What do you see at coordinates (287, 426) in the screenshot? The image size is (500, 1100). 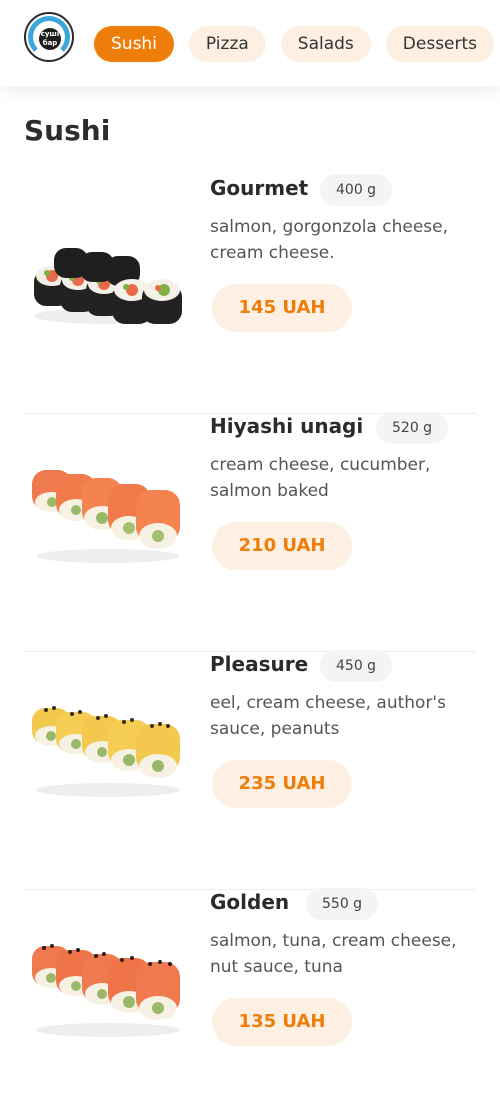 I see `product-name: Hiyashi unagi` at bounding box center [287, 426].